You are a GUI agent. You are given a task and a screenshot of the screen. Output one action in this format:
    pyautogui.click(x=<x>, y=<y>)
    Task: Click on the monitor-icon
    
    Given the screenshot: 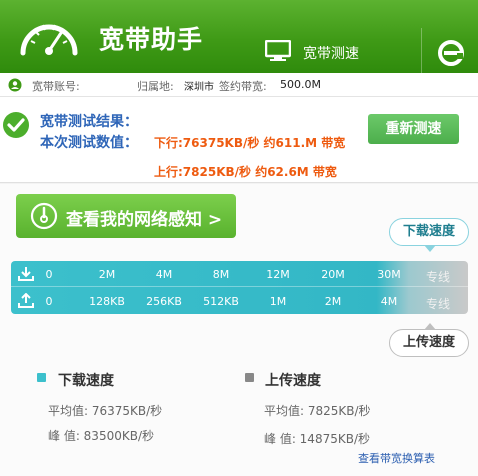 What is the action you would take?
    pyautogui.click(x=278, y=50)
    